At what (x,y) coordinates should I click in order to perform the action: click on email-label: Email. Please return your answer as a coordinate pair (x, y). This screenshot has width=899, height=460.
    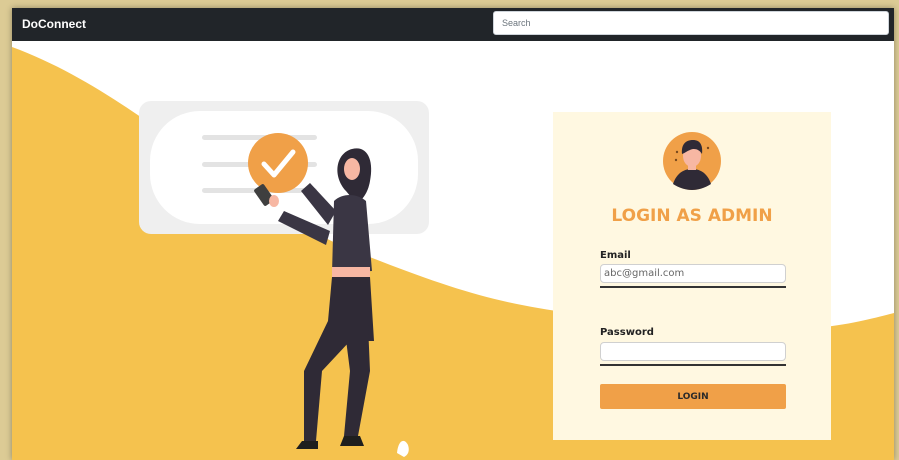
    Looking at the image, I should click on (615, 255).